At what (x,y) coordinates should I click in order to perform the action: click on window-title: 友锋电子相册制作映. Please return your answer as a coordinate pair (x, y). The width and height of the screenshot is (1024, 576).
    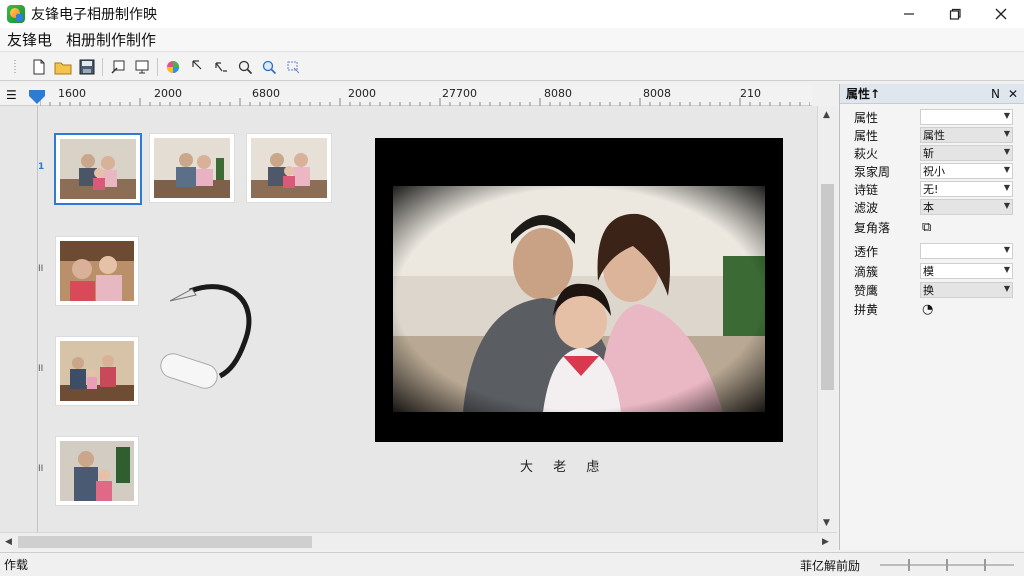
    Looking at the image, I should click on (94, 15).